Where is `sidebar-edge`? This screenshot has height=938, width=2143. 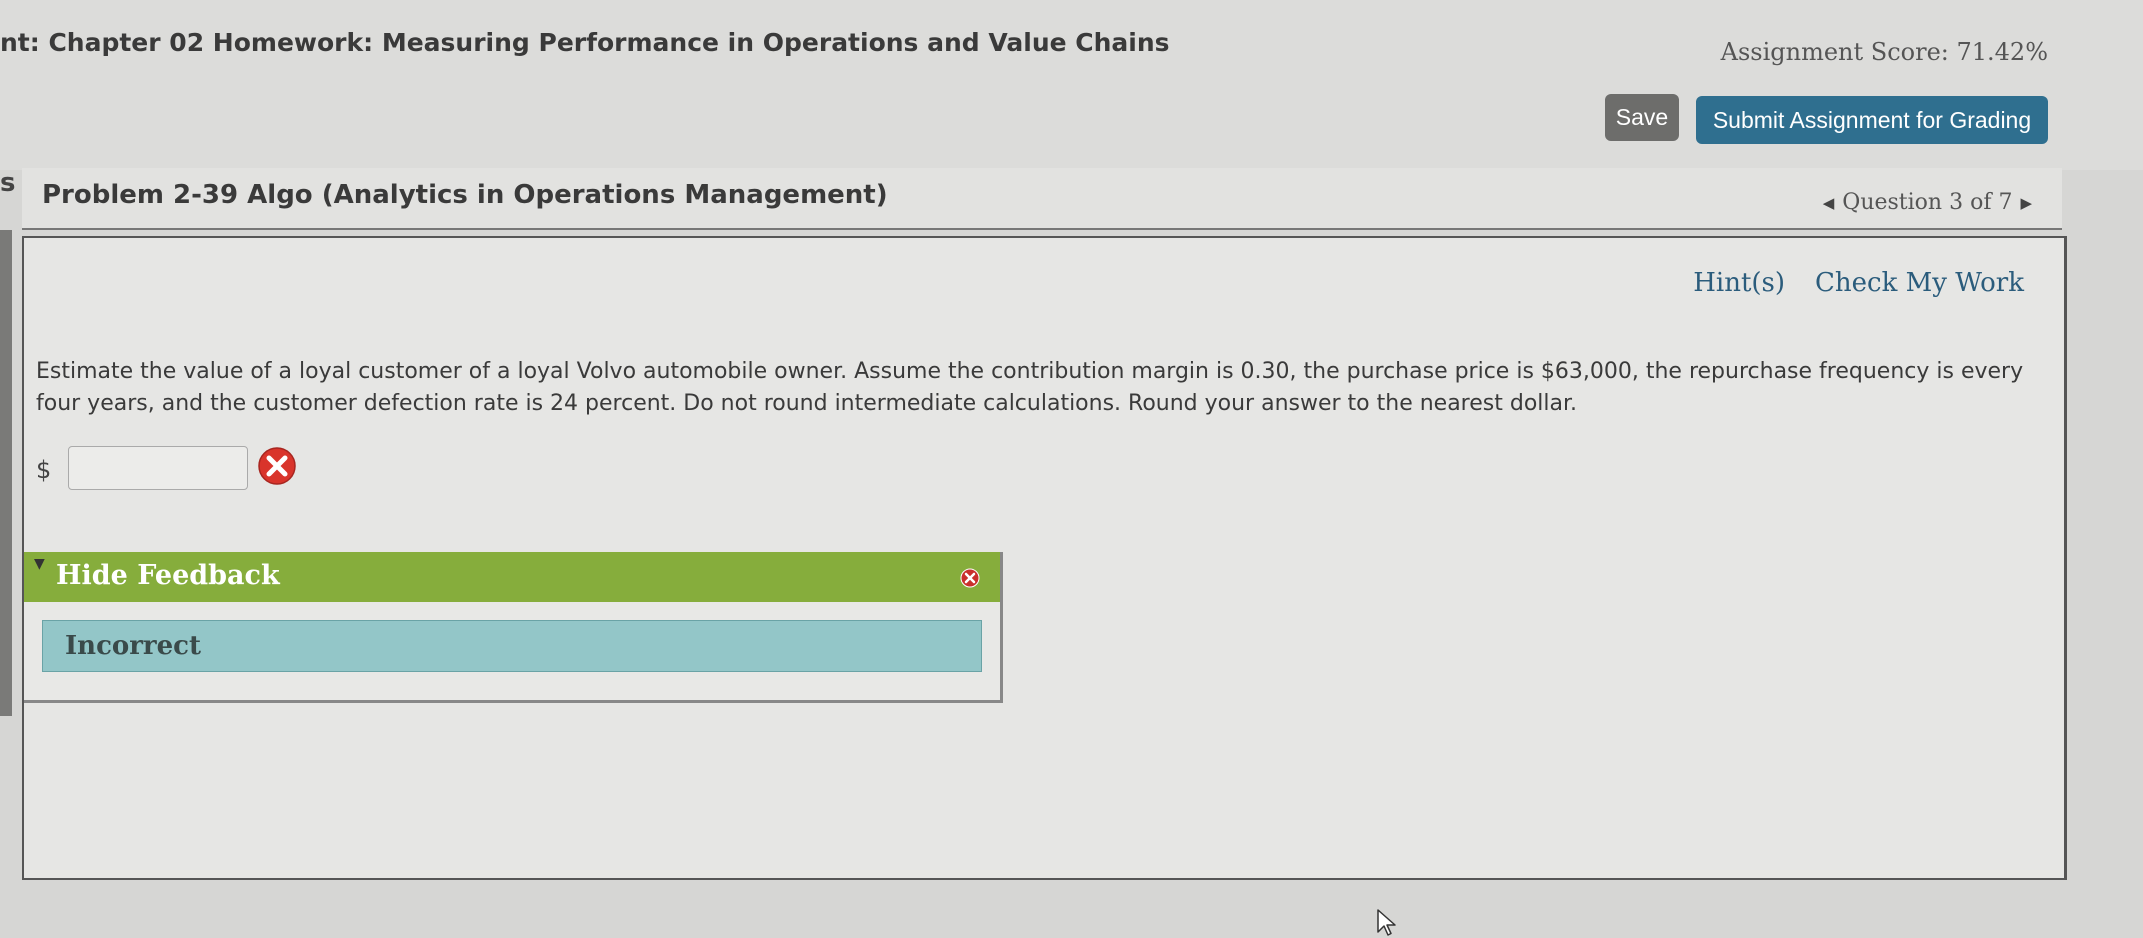
sidebar-edge is located at coordinates (6, 473).